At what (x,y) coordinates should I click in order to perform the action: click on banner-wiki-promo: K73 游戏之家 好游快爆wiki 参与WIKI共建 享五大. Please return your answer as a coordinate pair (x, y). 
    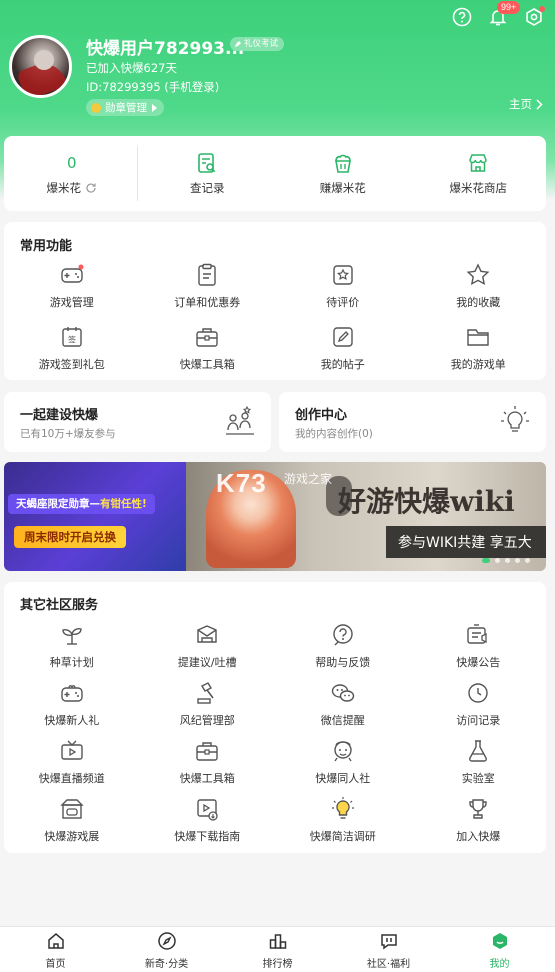
    Looking at the image, I should click on (366, 516).